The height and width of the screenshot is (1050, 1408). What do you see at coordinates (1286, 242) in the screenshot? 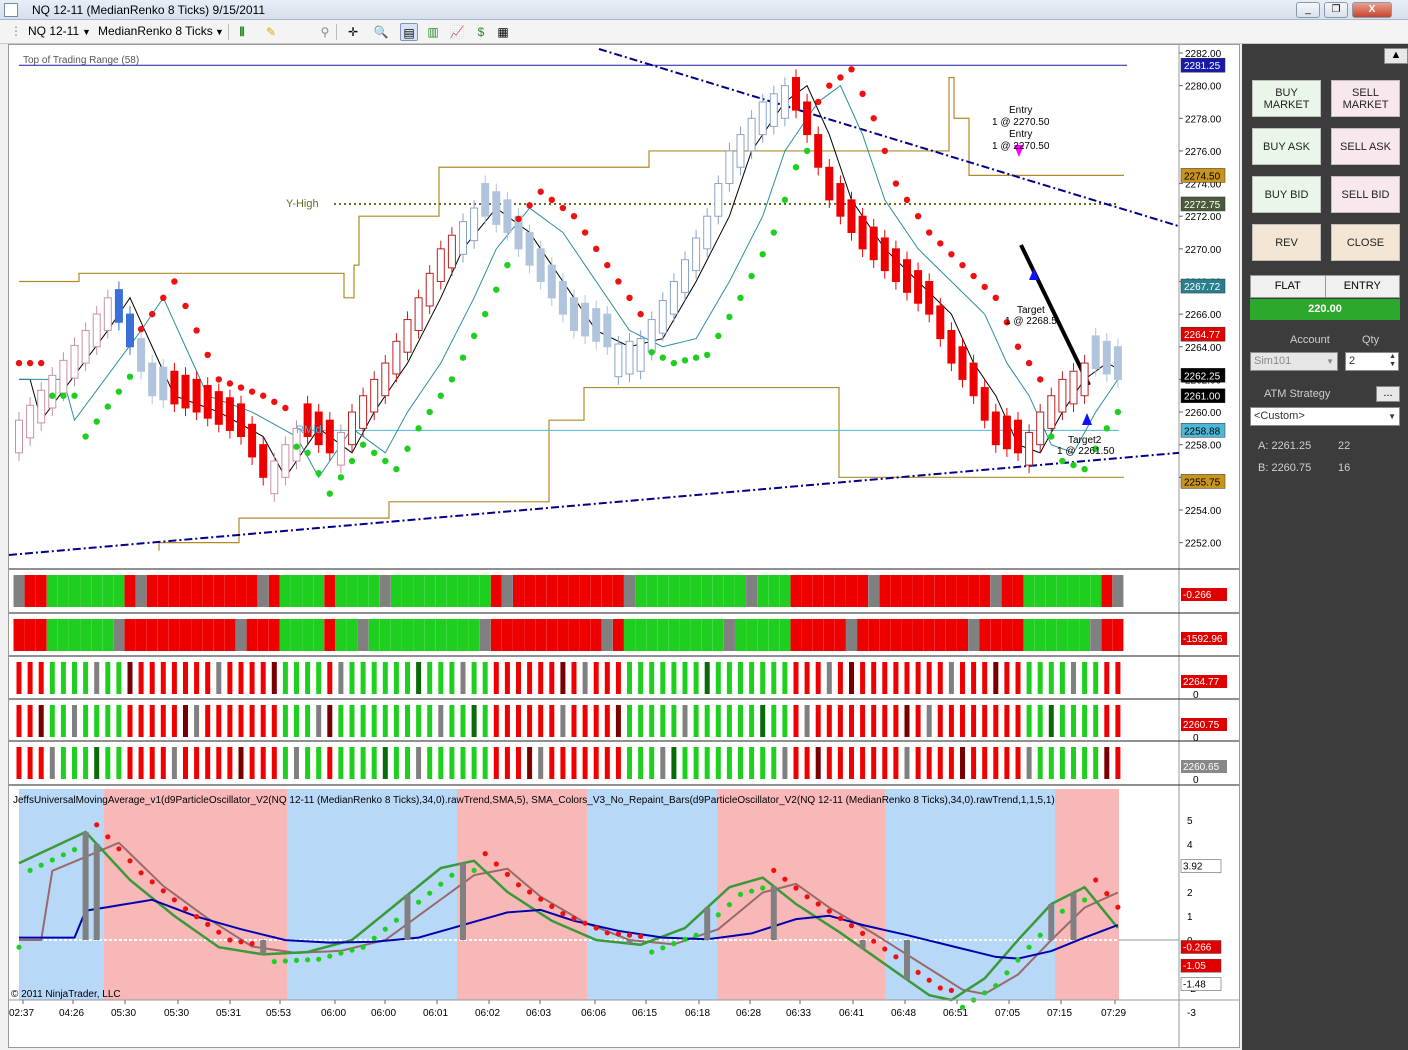
I see `reverse-button: REV` at bounding box center [1286, 242].